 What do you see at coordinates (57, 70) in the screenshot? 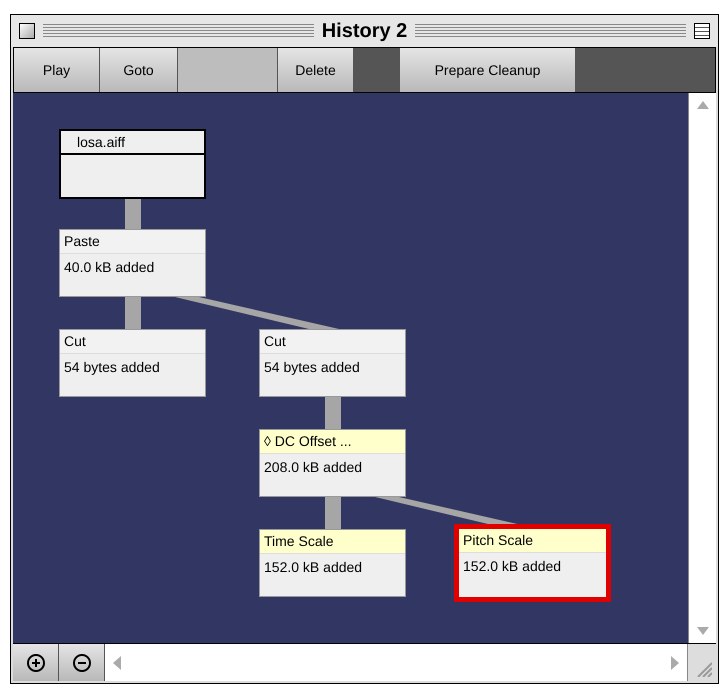
I see `toolbar-button: Play` at bounding box center [57, 70].